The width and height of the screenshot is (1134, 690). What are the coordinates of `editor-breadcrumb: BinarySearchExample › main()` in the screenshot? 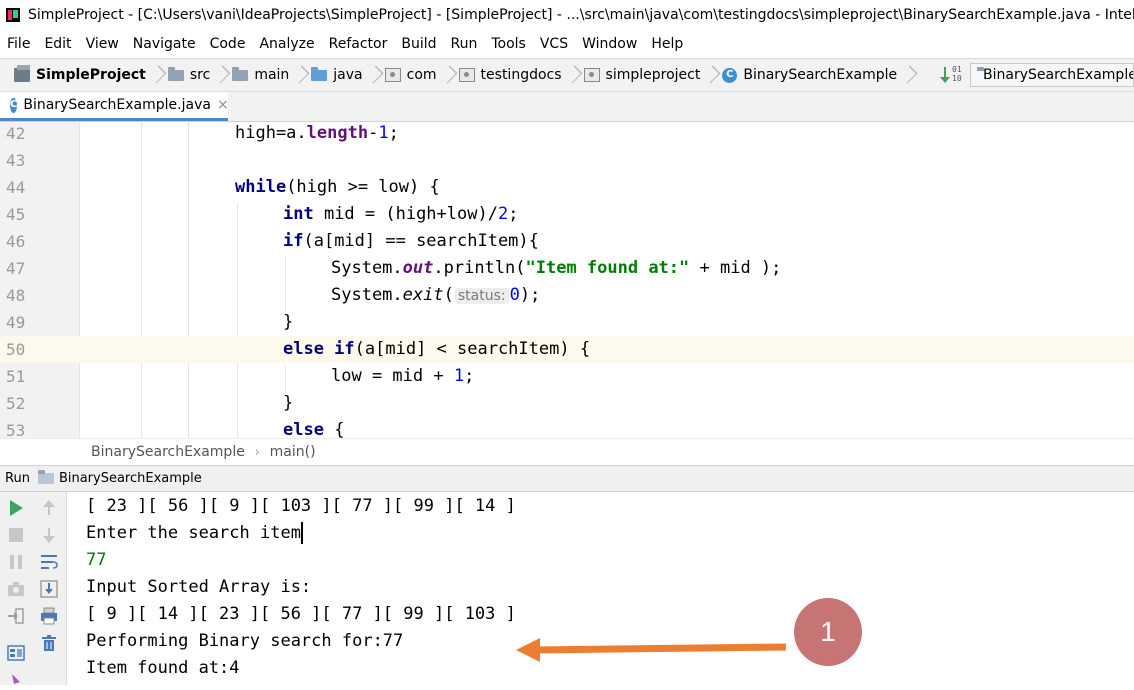 It's located at (567, 451).